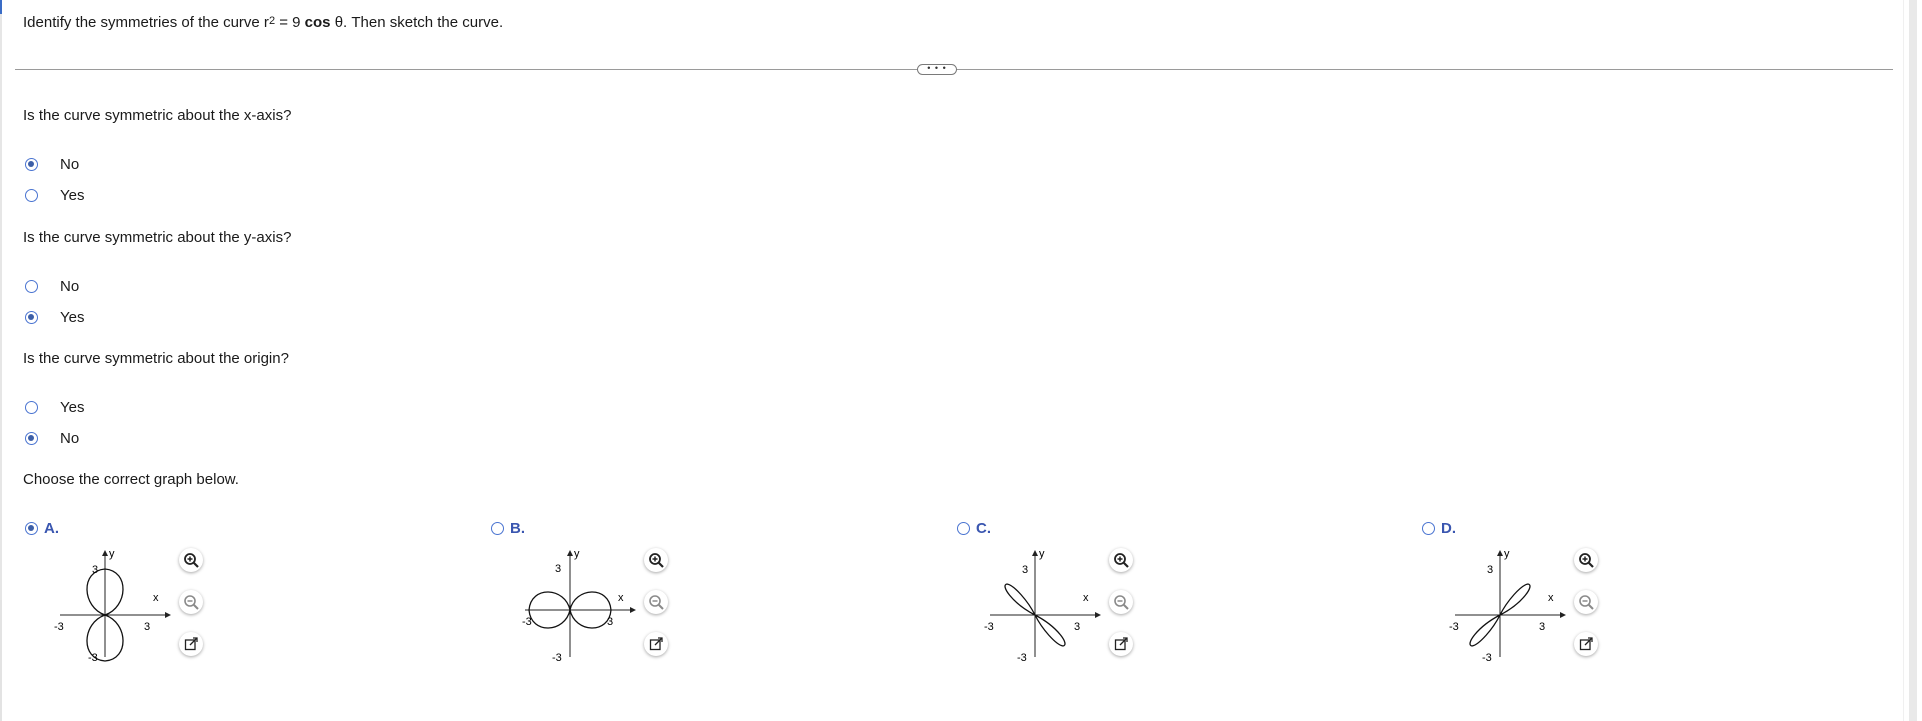 This screenshot has width=1922, height=721. I want to click on expand-button: • • •, so click(937, 69).